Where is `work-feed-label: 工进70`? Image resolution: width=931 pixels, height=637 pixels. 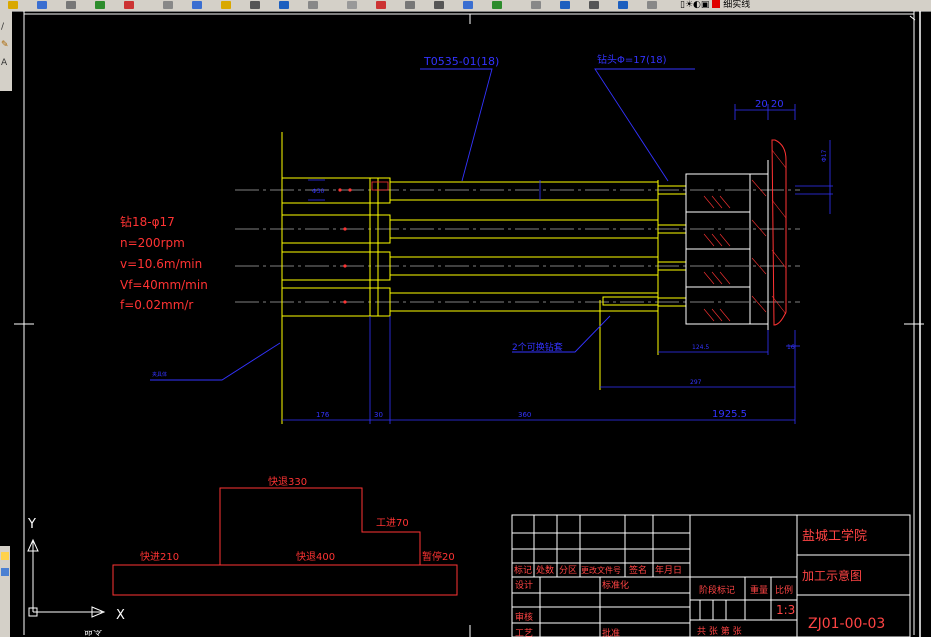
work-feed-label: 工进70 is located at coordinates (392, 523).